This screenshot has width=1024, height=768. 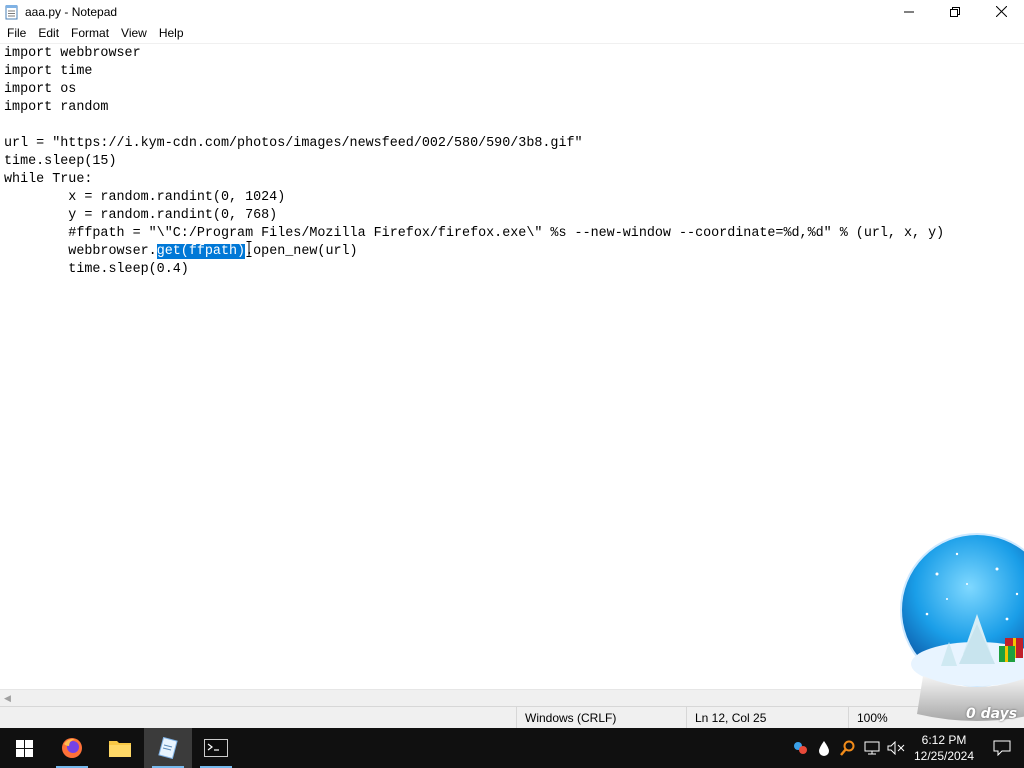 I want to click on code-line: x = random.randint(0, 1024), so click(x=145, y=197).